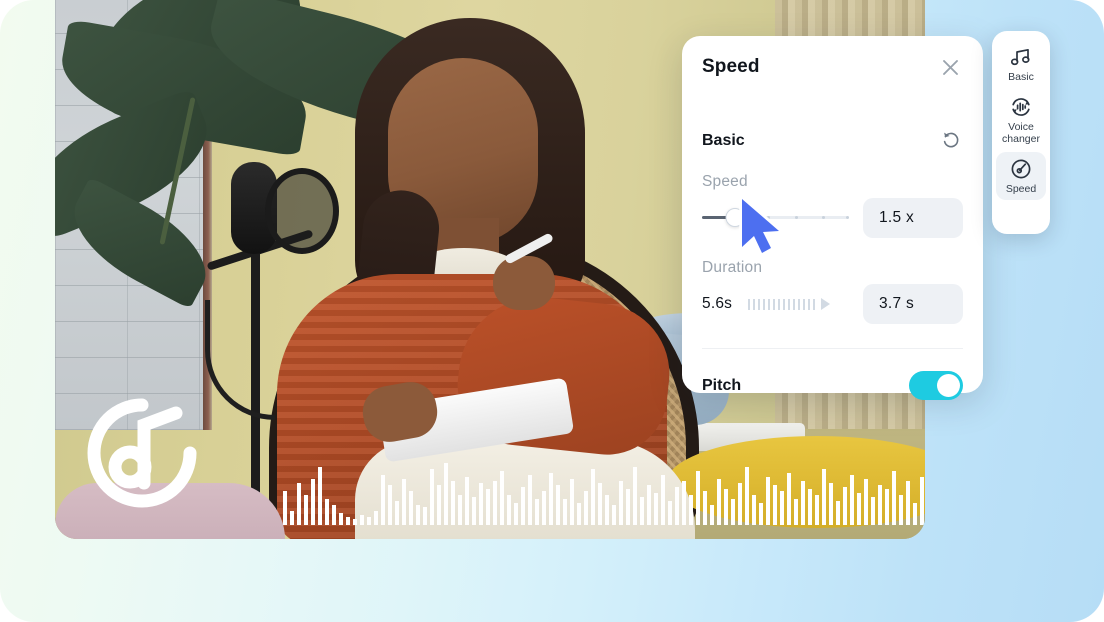 This screenshot has width=1104, height=622. Describe the element at coordinates (832, 385) in the screenshot. I see `pitch-row: Pitch` at that location.